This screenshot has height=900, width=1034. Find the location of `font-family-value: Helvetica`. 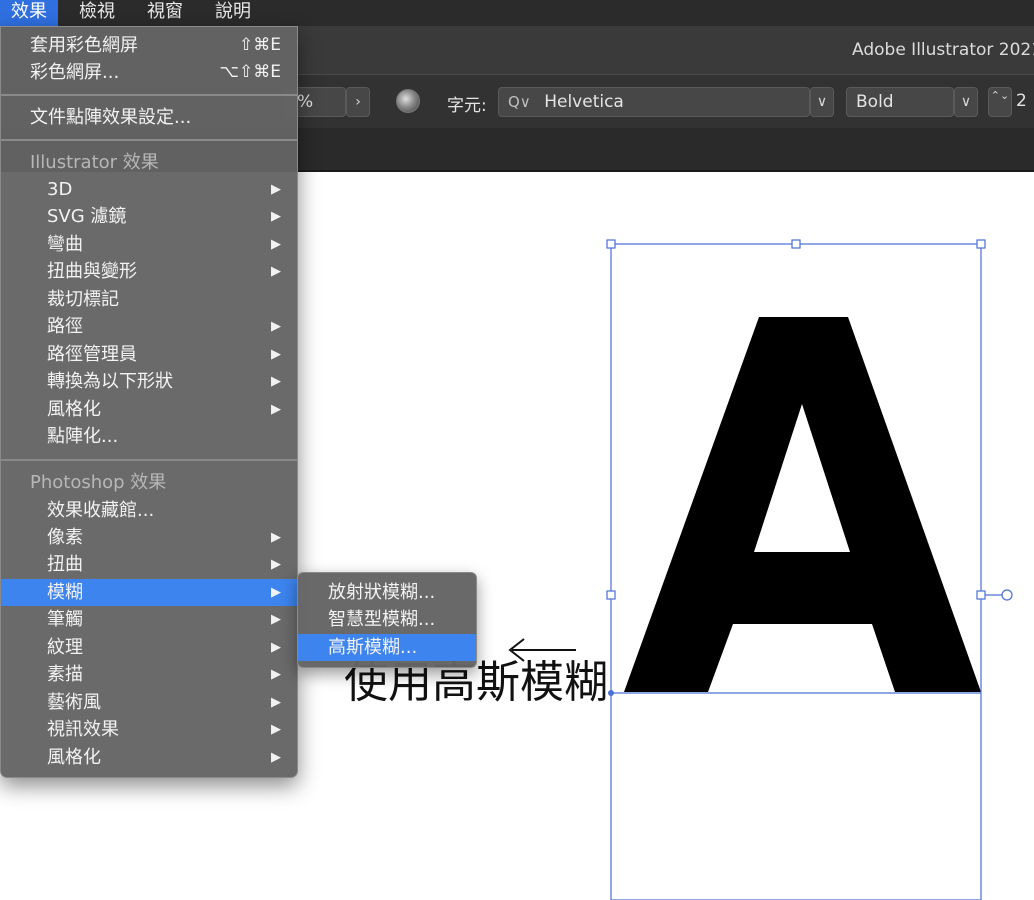

font-family-value: Helvetica is located at coordinates (584, 102).